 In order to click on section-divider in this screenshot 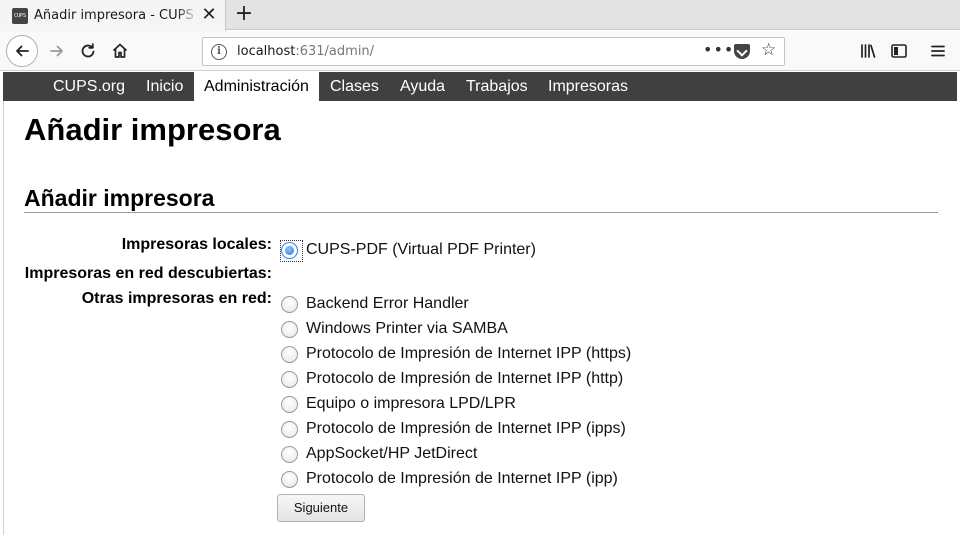, I will do `click(481, 212)`.